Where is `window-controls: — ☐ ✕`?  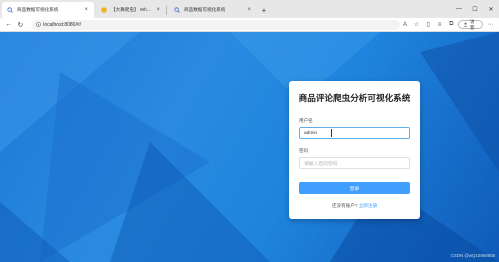 window-controls: — ☐ ✕ is located at coordinates (475, 9).